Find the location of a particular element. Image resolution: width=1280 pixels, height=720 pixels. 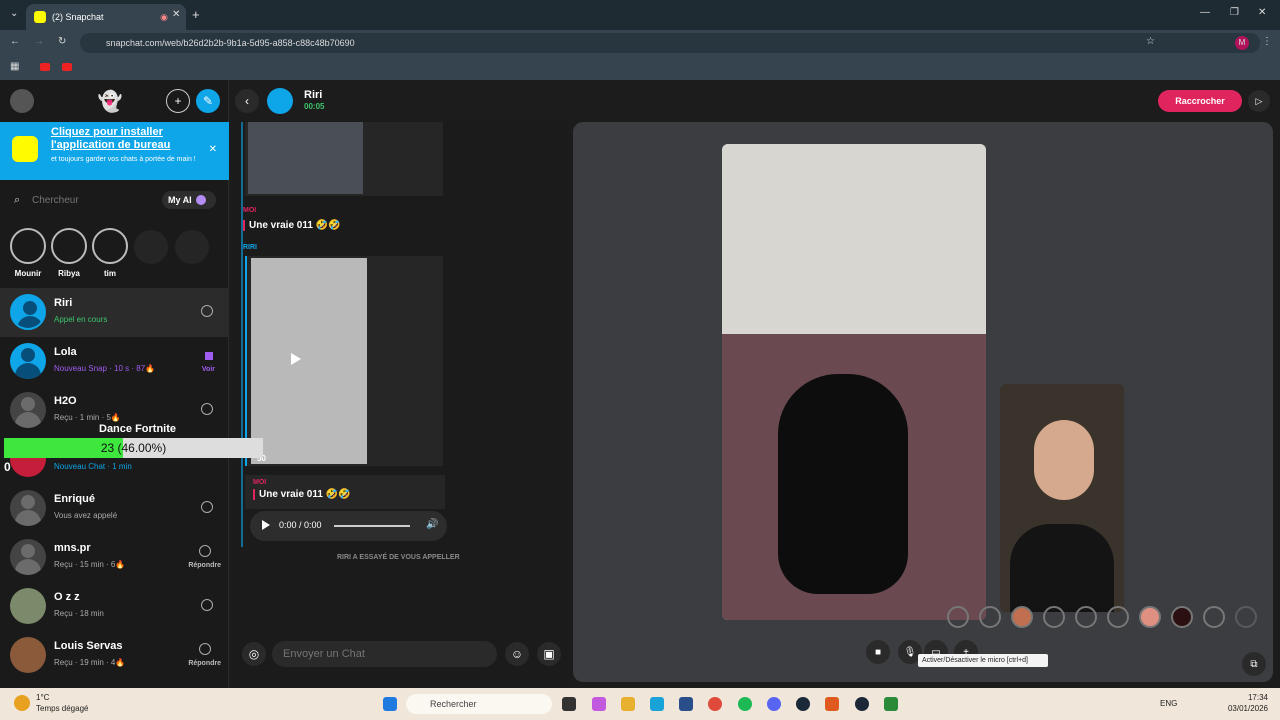

story-mounir is located at coordinates (28, 246).